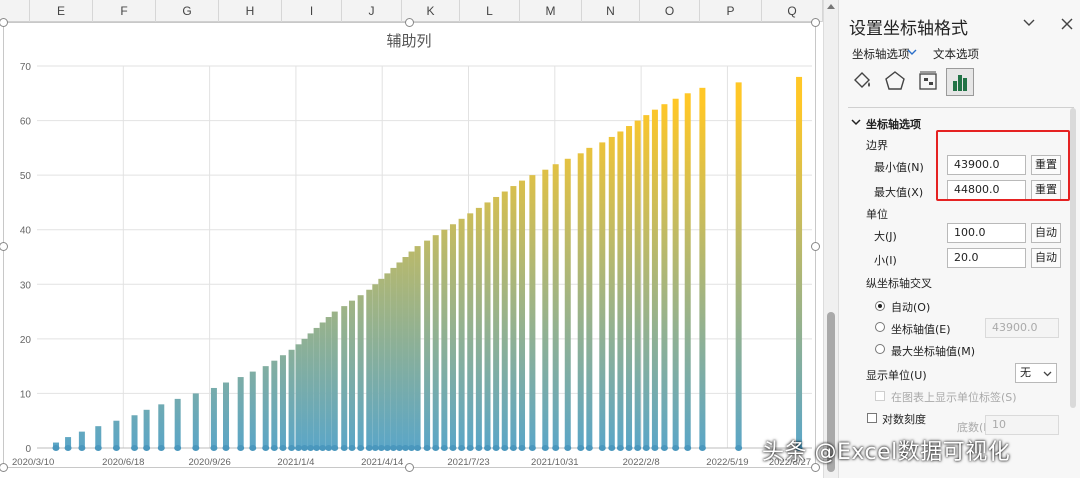 Image resolution: width=1080 pixels, height=478 pixels. What do you see at coordinates (611, 11) in the screenshot?
I see `column-header-n: N` at bounding box center [611, 11].